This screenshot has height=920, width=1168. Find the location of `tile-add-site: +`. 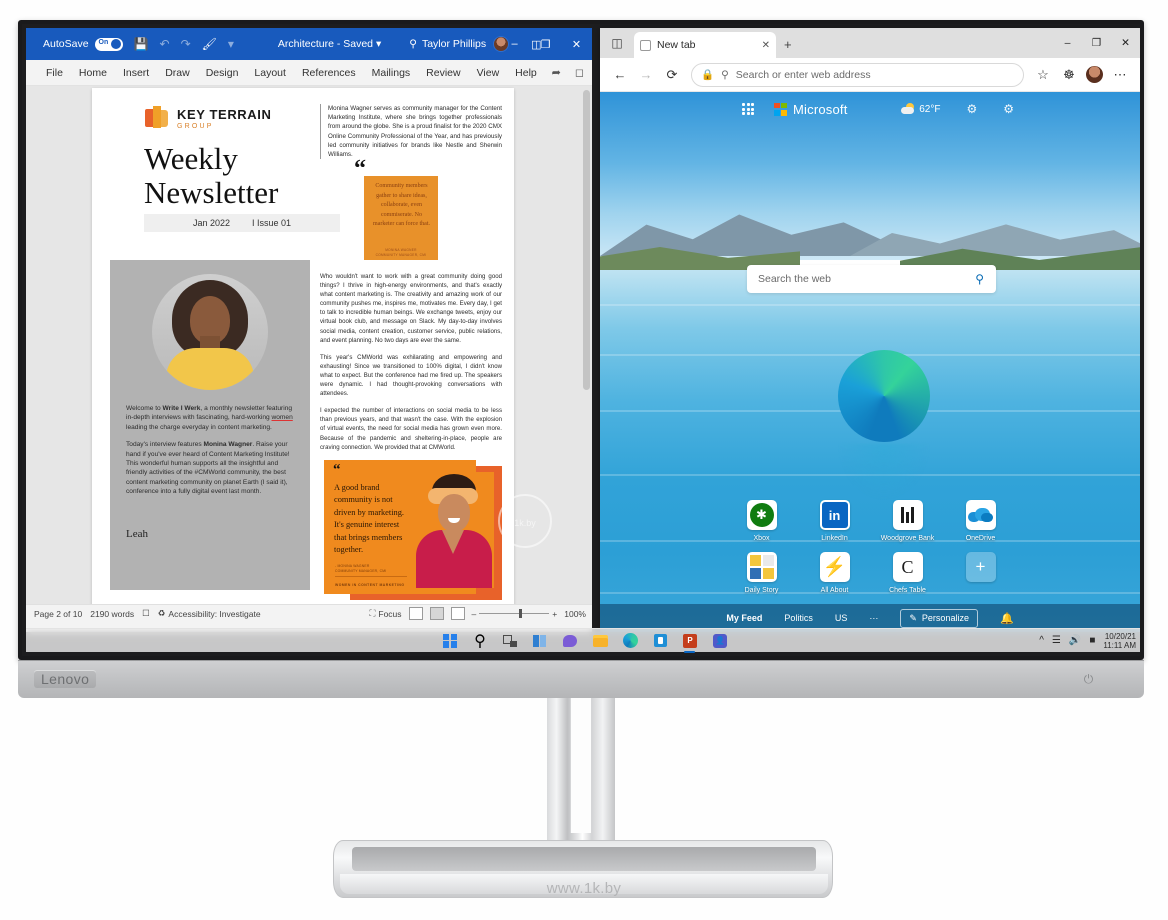

tile-add-site: + is located at coordinates (980, 573).